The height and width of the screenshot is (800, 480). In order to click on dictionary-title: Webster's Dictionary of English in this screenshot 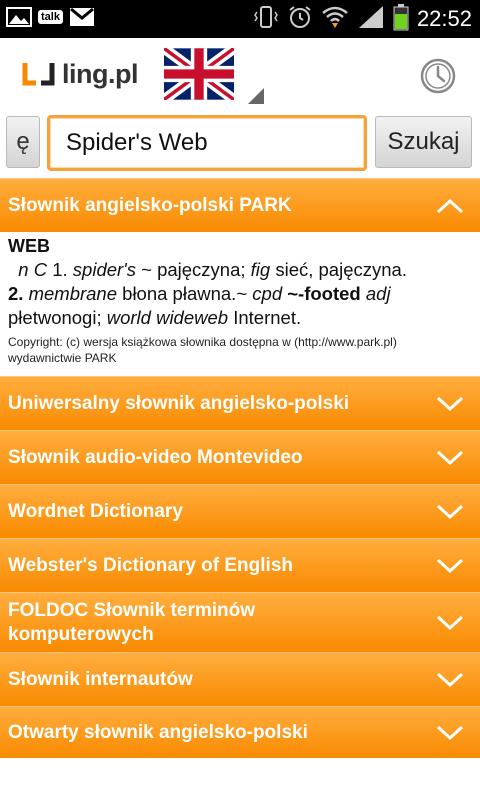, I will do `click(150, 565)`.